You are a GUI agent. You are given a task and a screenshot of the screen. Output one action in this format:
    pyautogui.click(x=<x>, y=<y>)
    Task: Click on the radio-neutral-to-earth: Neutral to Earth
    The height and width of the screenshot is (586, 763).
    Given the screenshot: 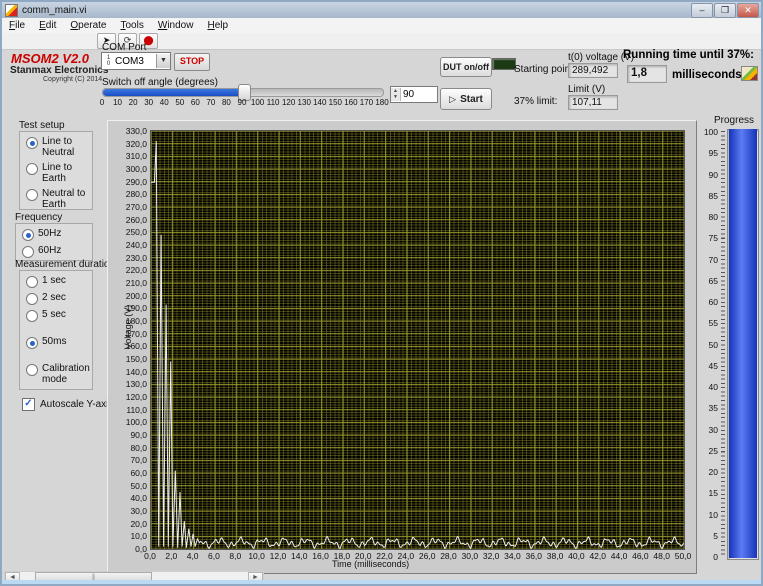 What is the action you would take?
    pyautogui.click(x=59, y=199)
    